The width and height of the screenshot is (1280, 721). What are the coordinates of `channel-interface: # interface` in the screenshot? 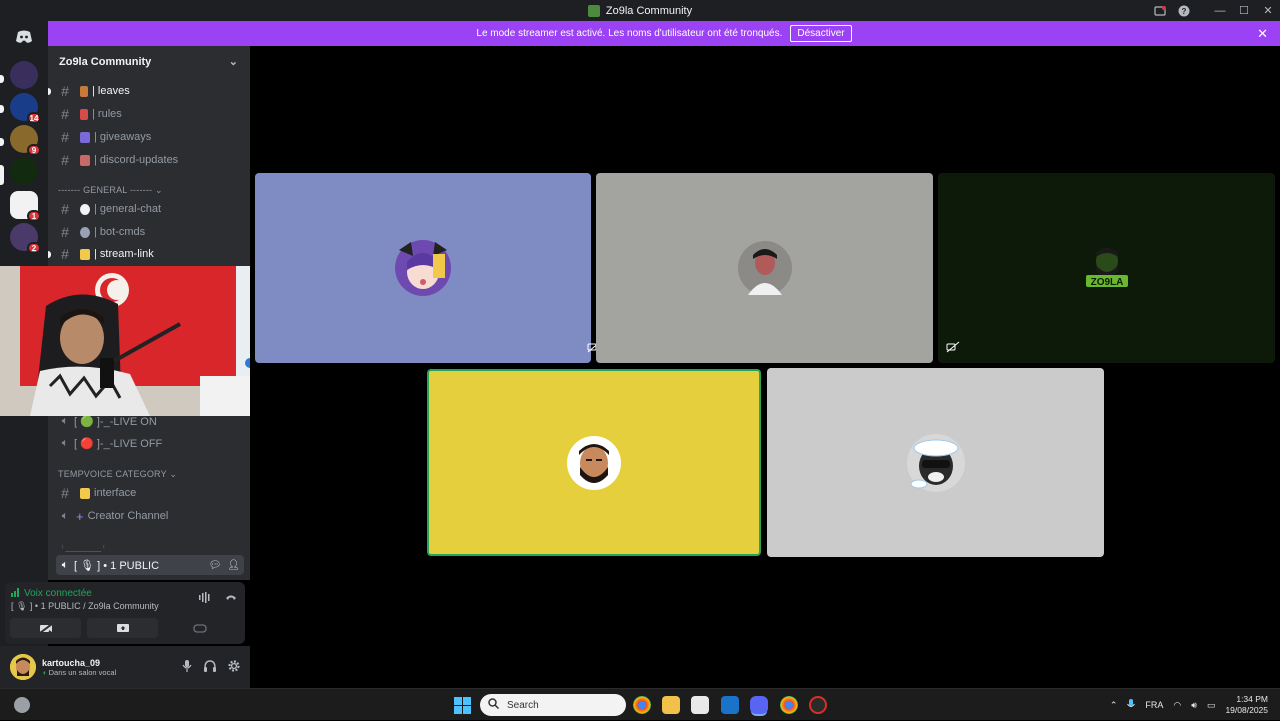 It's located at (150, 493).